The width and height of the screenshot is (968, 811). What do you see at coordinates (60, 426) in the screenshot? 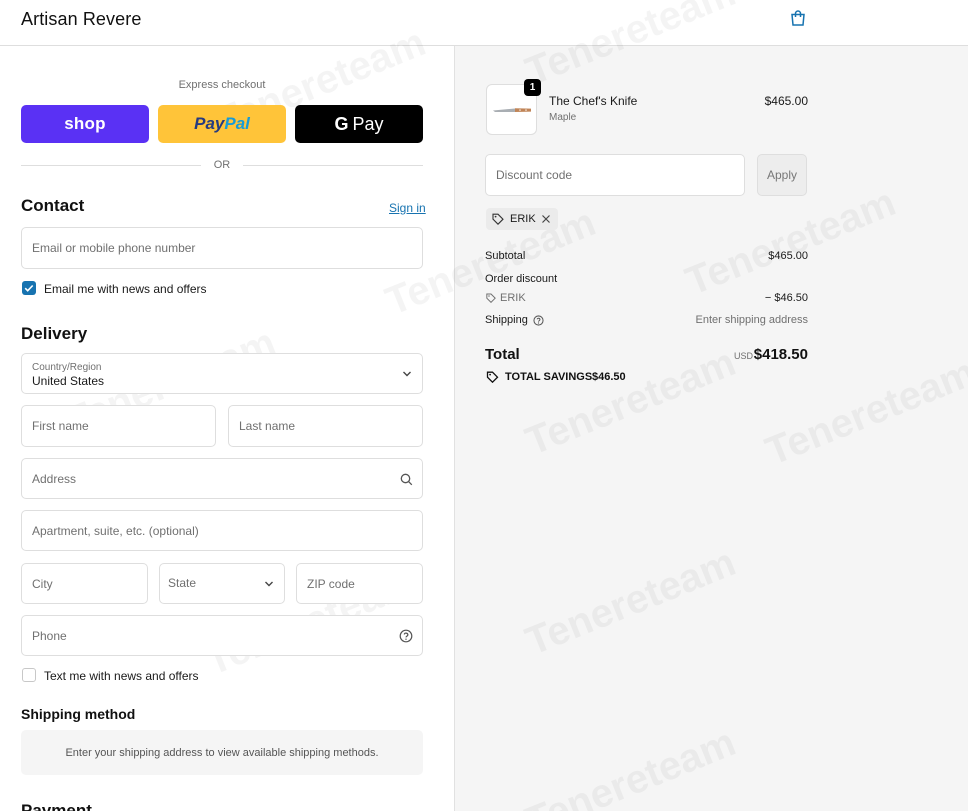
I see `first-name-placeholder: First name` at bounding box center [60, 426].